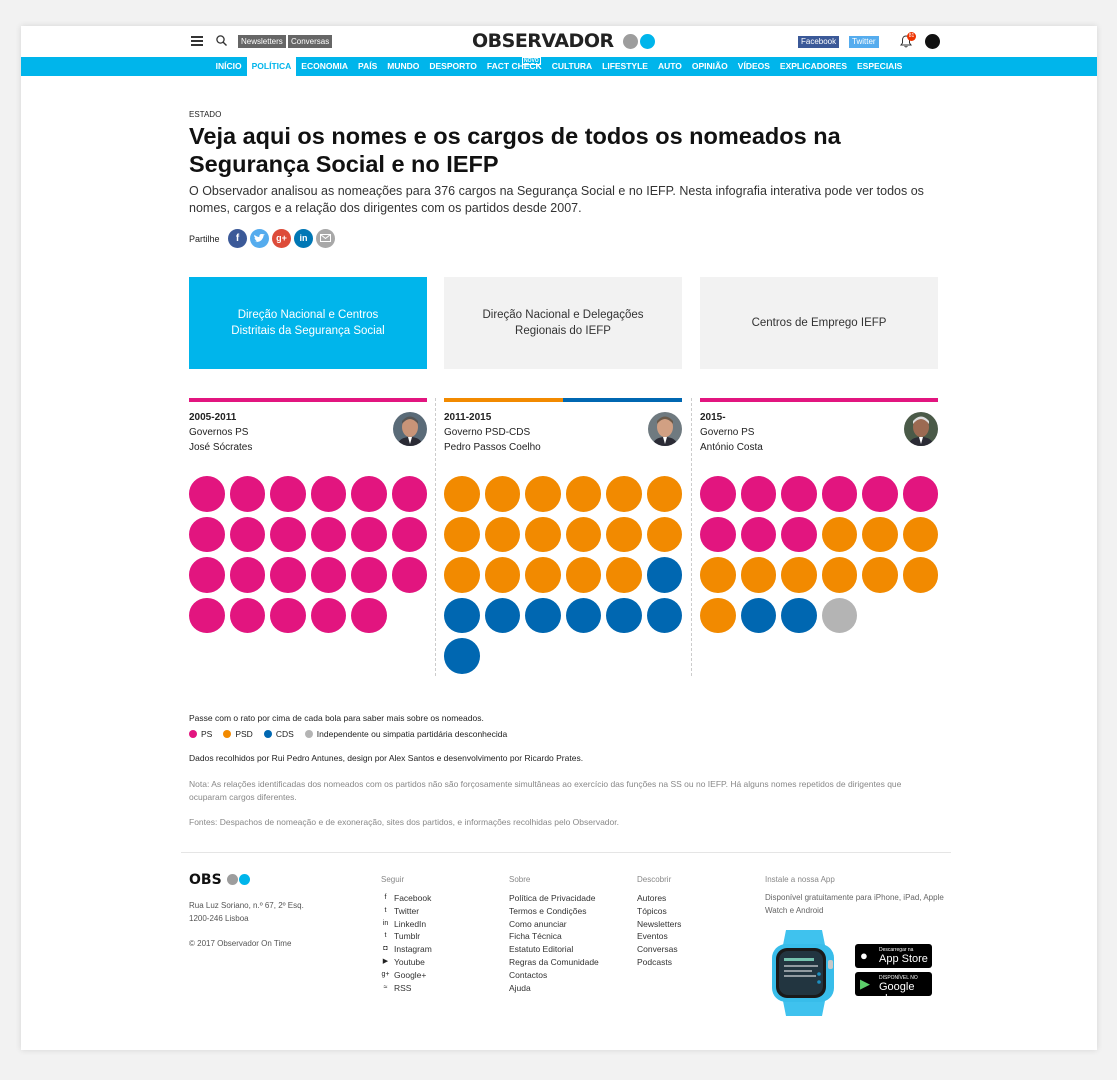 The height and width of the screenshot is (1080, 1117). What do you see at coordinates (659, 949) in the screenshot?
I see `footer-link: Conversas` at bounding box center [659, 949].